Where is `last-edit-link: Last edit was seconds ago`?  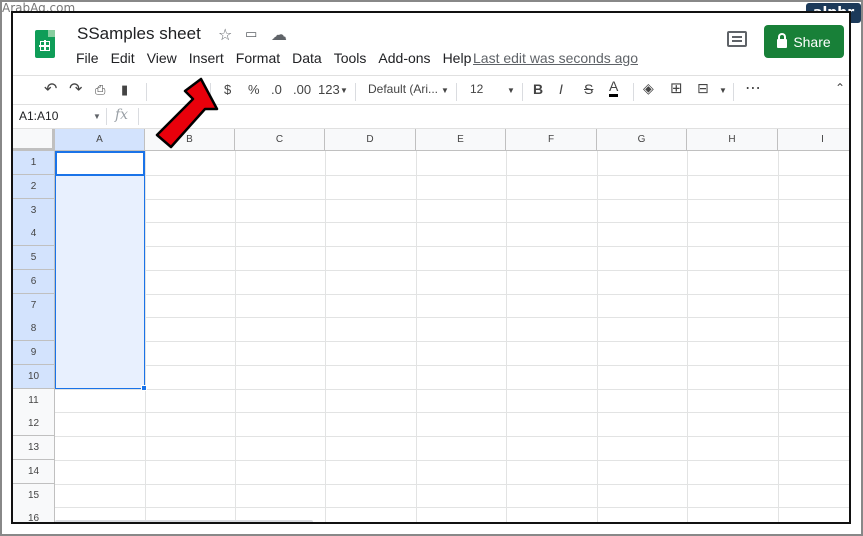 last-edit-link: Last edit was seconds ago is located at coordinates (555, 58).